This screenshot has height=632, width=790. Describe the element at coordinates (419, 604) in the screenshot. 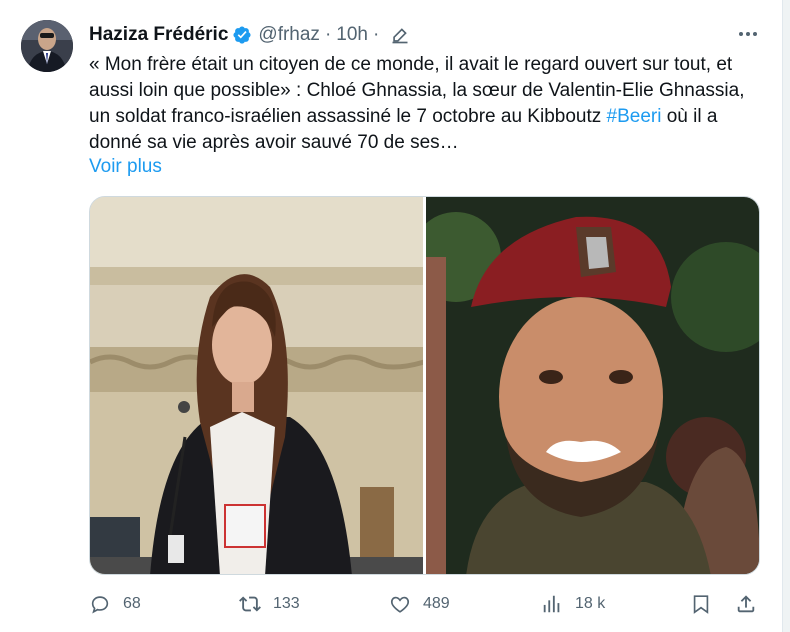

I see `like-button: 489` at that location.